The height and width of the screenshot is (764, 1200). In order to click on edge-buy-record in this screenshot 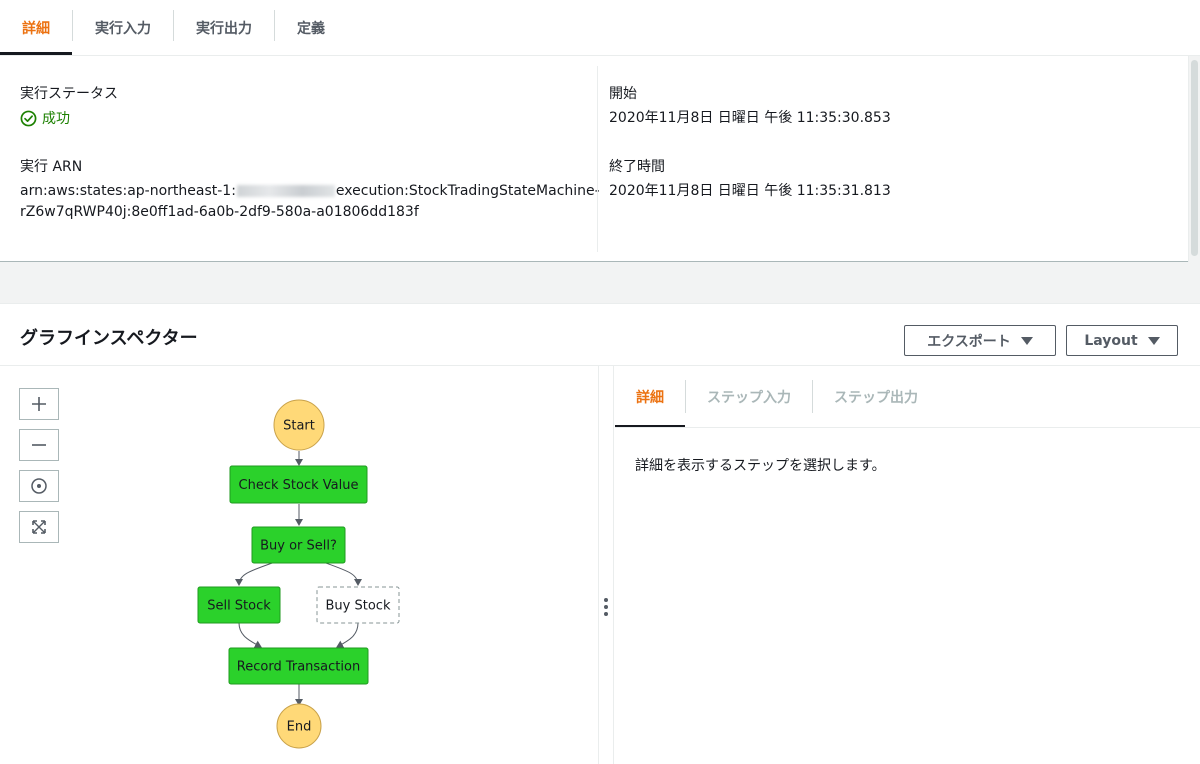, I will do `click(347, 635)`.